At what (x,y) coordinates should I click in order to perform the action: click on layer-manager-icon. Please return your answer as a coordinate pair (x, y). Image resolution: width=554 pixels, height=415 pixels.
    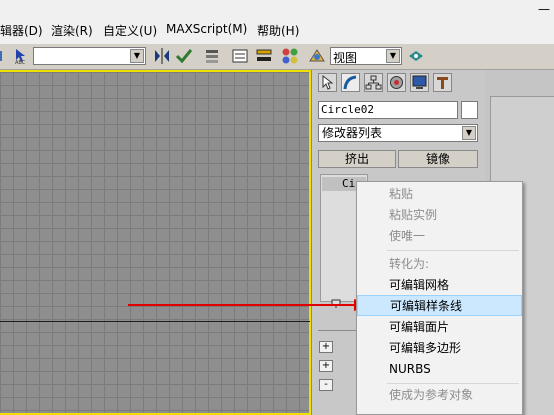
    Looking at the image, I should click on (212, 56).